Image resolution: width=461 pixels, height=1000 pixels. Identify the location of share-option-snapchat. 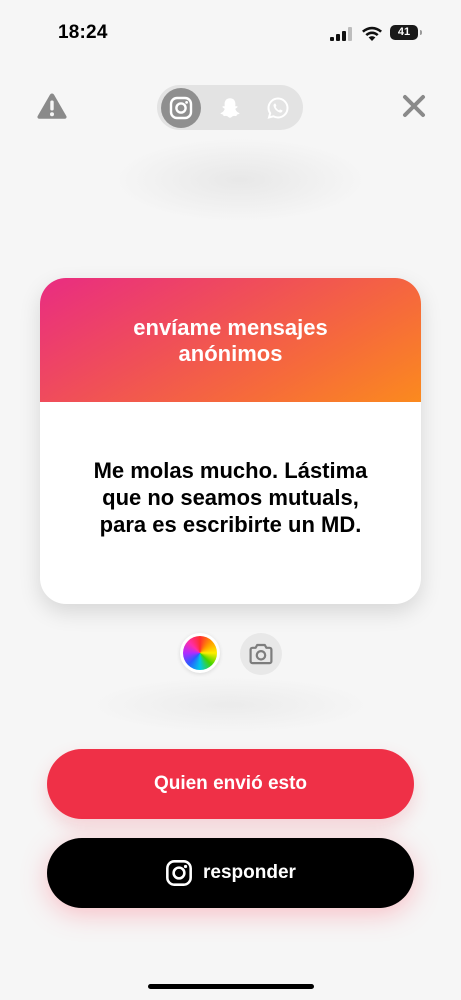
(230, 108).